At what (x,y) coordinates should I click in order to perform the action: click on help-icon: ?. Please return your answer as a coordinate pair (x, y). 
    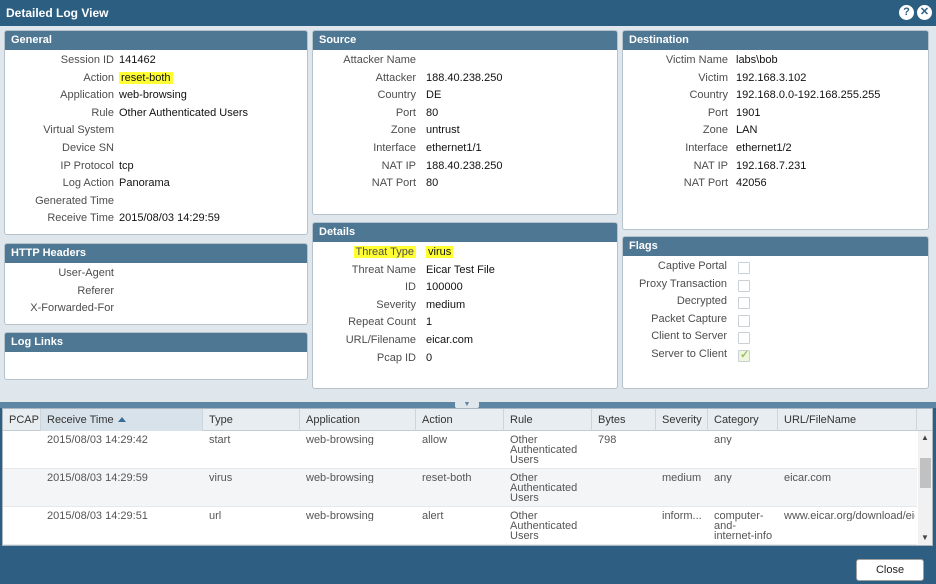
    Looking at the image, I should click on (906, 12).